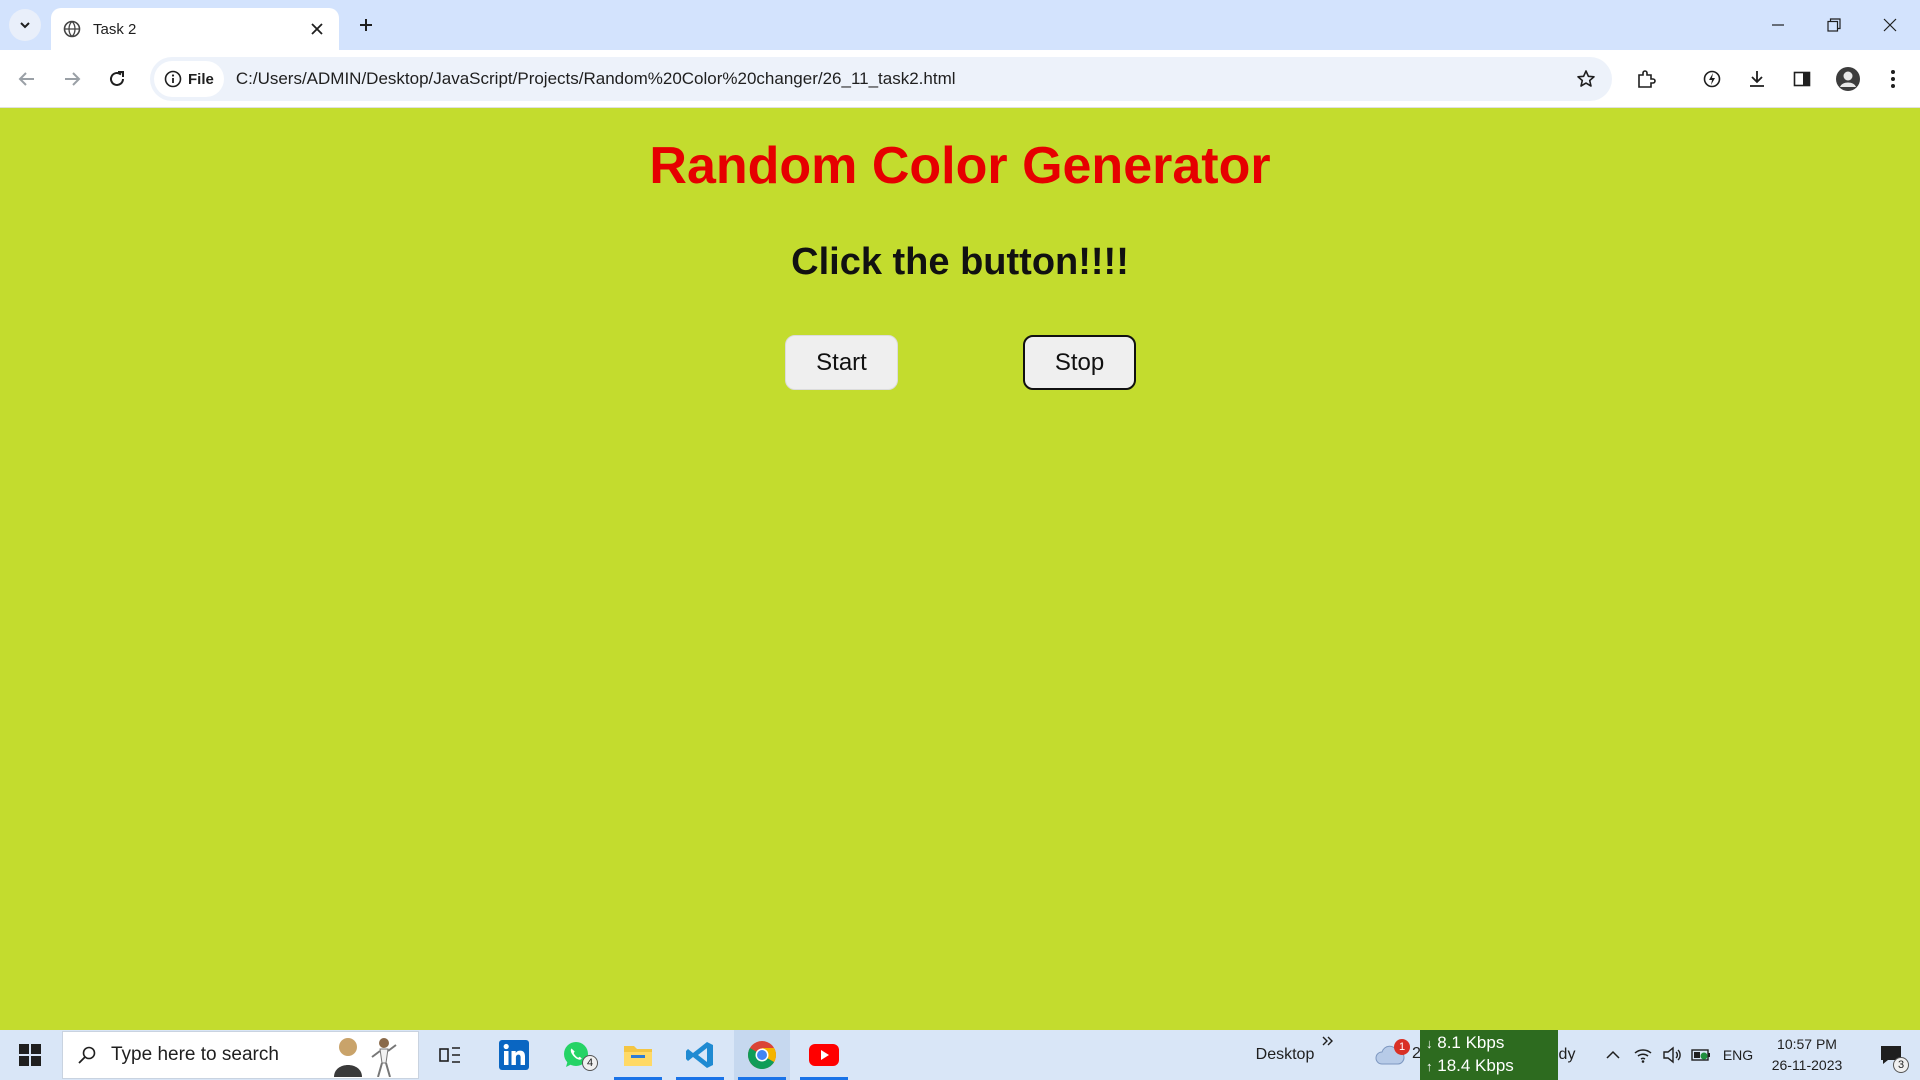 Image resolution: width=1920 pixels, height=1080 pixels. Describe the element at coordinates (1802, 79) in the screenshot. I see `side-panel-icon` at that location.